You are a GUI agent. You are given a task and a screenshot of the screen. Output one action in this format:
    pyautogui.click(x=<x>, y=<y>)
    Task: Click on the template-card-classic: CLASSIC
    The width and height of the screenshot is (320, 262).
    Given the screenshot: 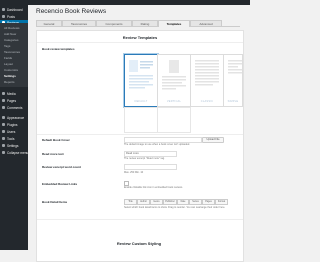 What is the action you would take?
    pyautogui.click(x=207, y=80)
    